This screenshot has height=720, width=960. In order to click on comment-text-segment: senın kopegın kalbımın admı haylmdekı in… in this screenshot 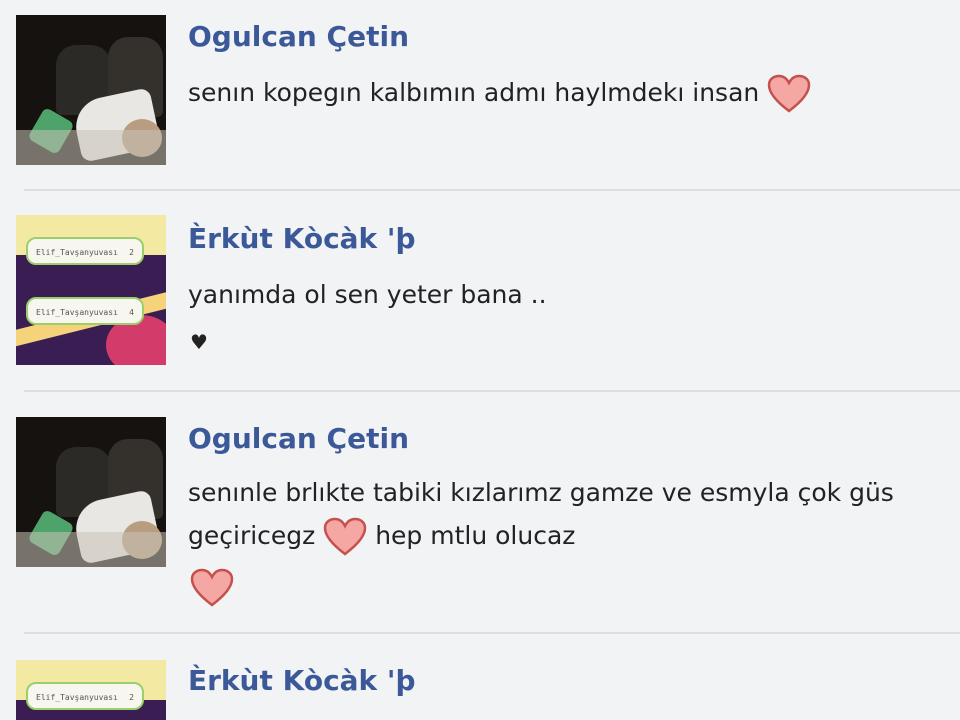, I will do `click(474, 92)`.